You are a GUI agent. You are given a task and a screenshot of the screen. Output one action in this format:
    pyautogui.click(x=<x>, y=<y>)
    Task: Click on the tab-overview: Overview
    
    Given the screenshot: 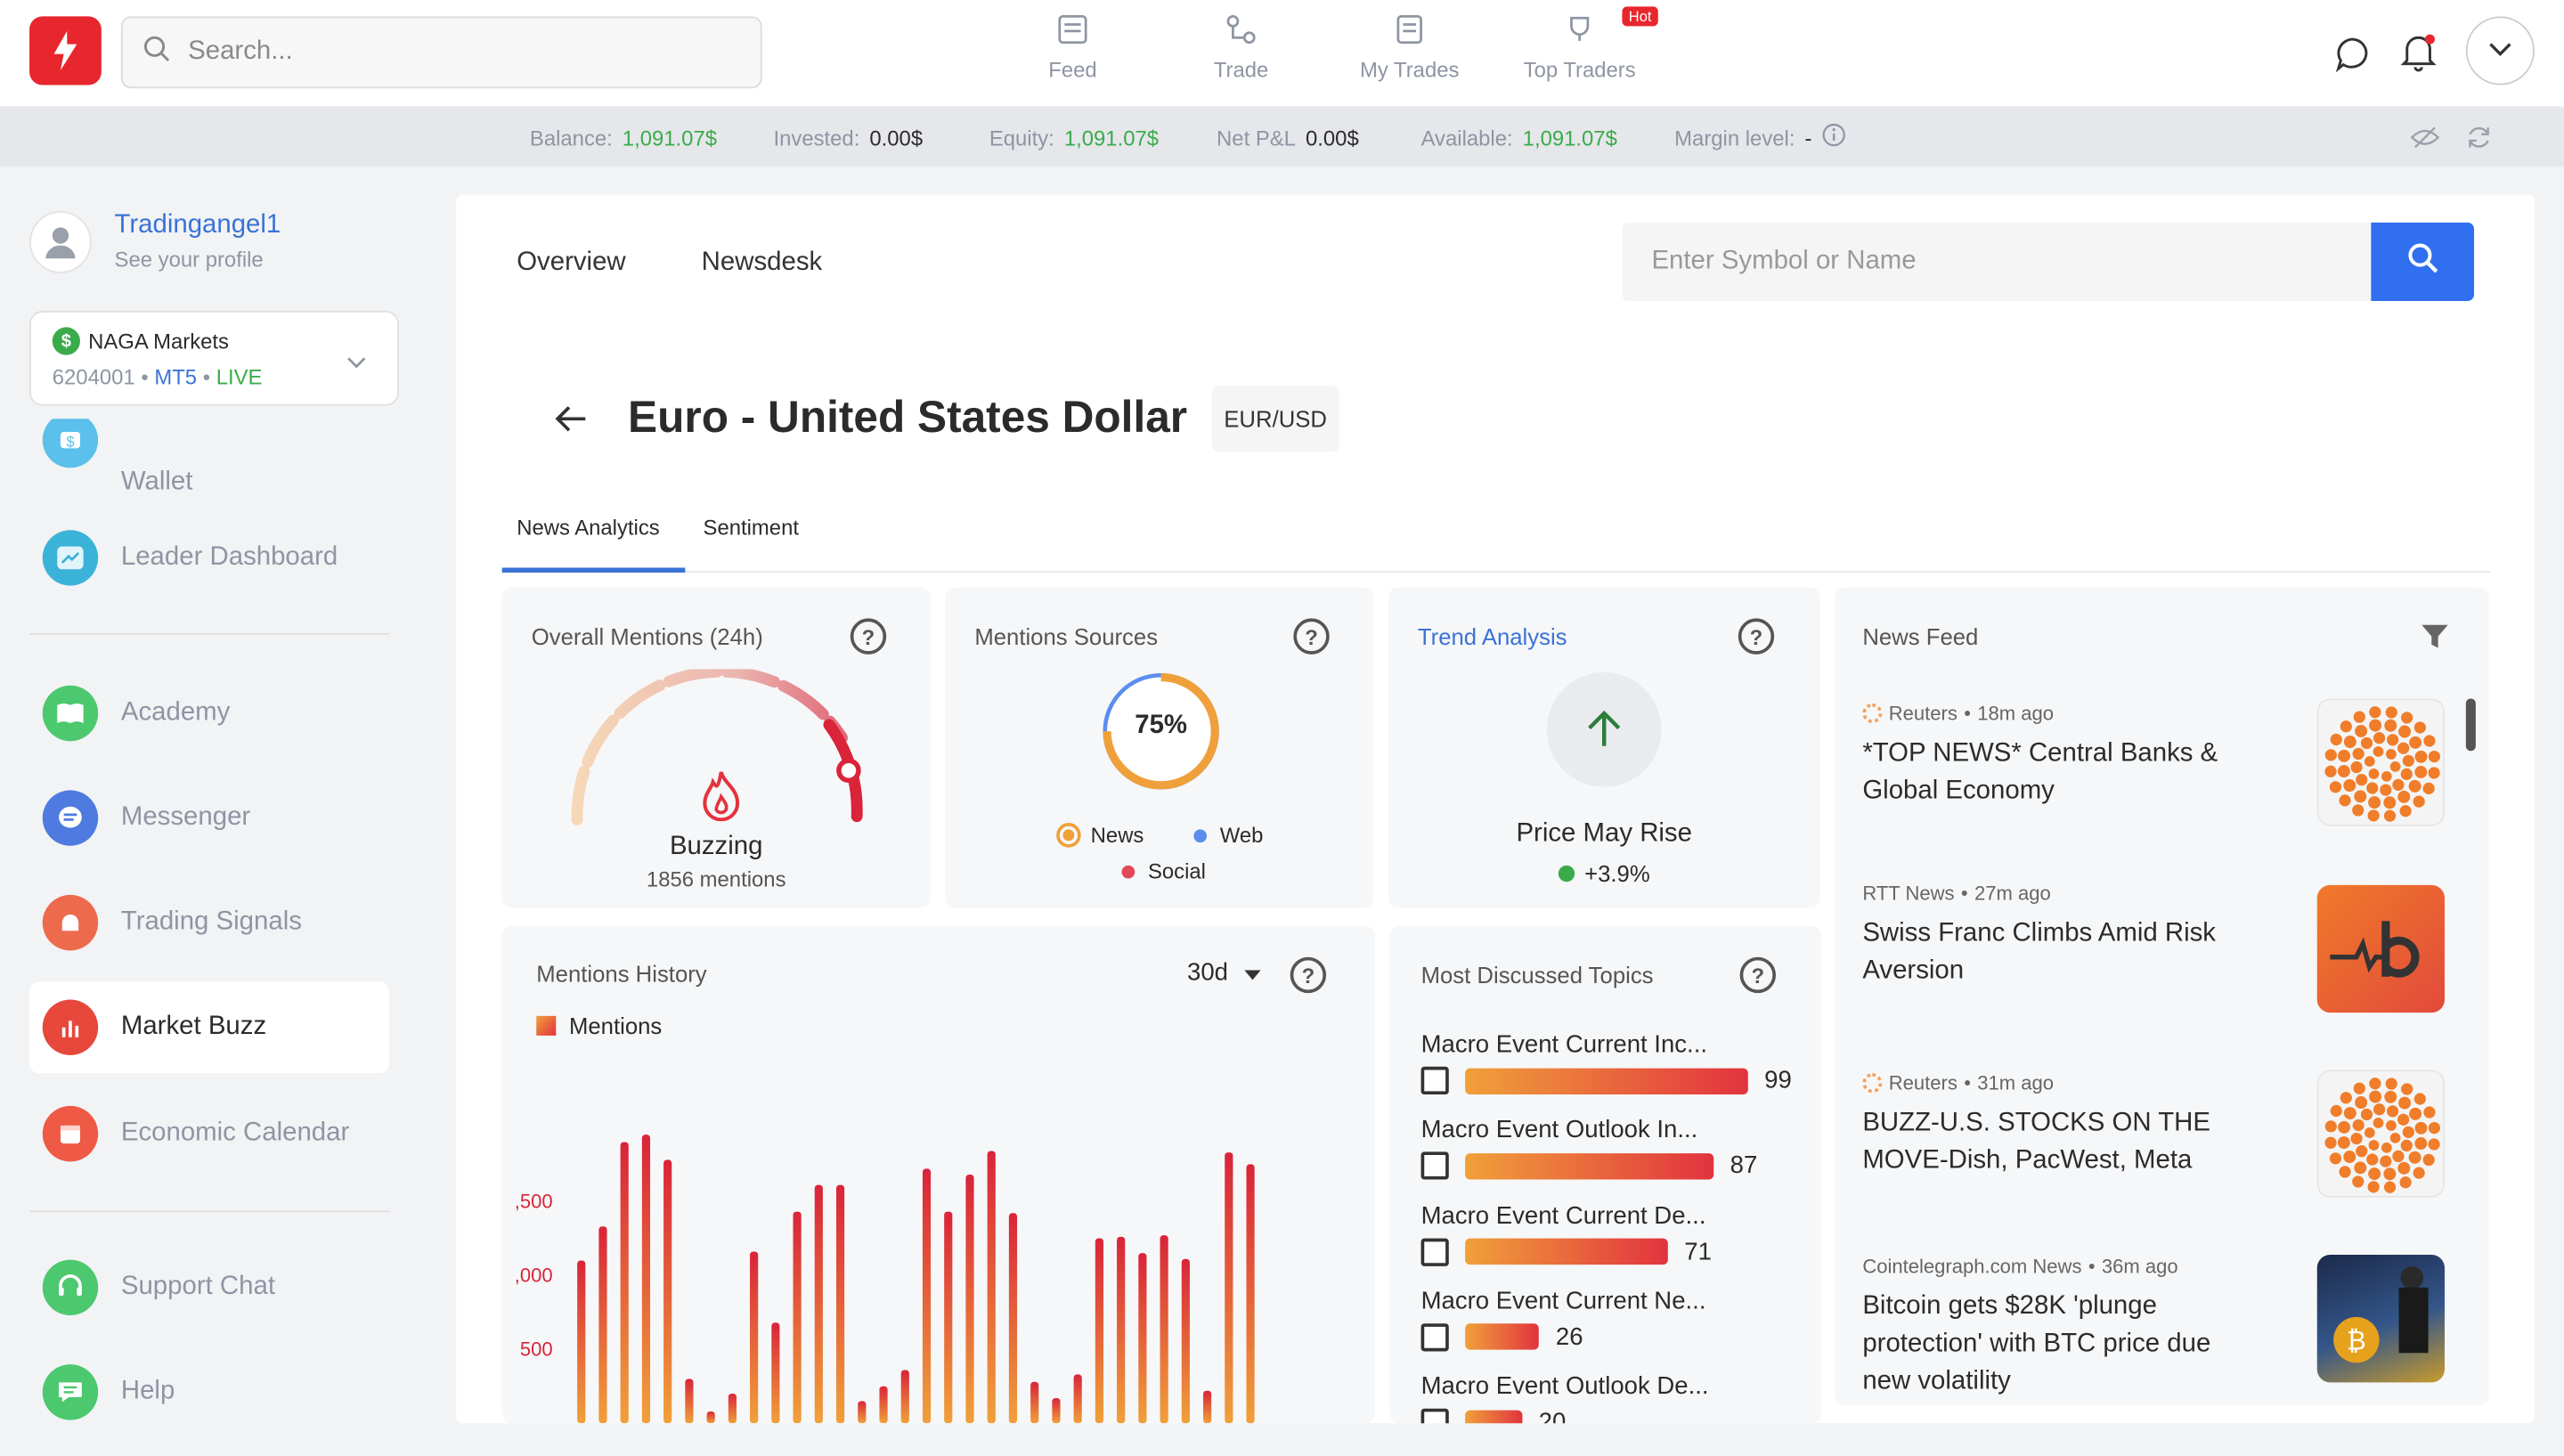 What is the action you would take?
    pyautogui.click(x=571, y=263)
    